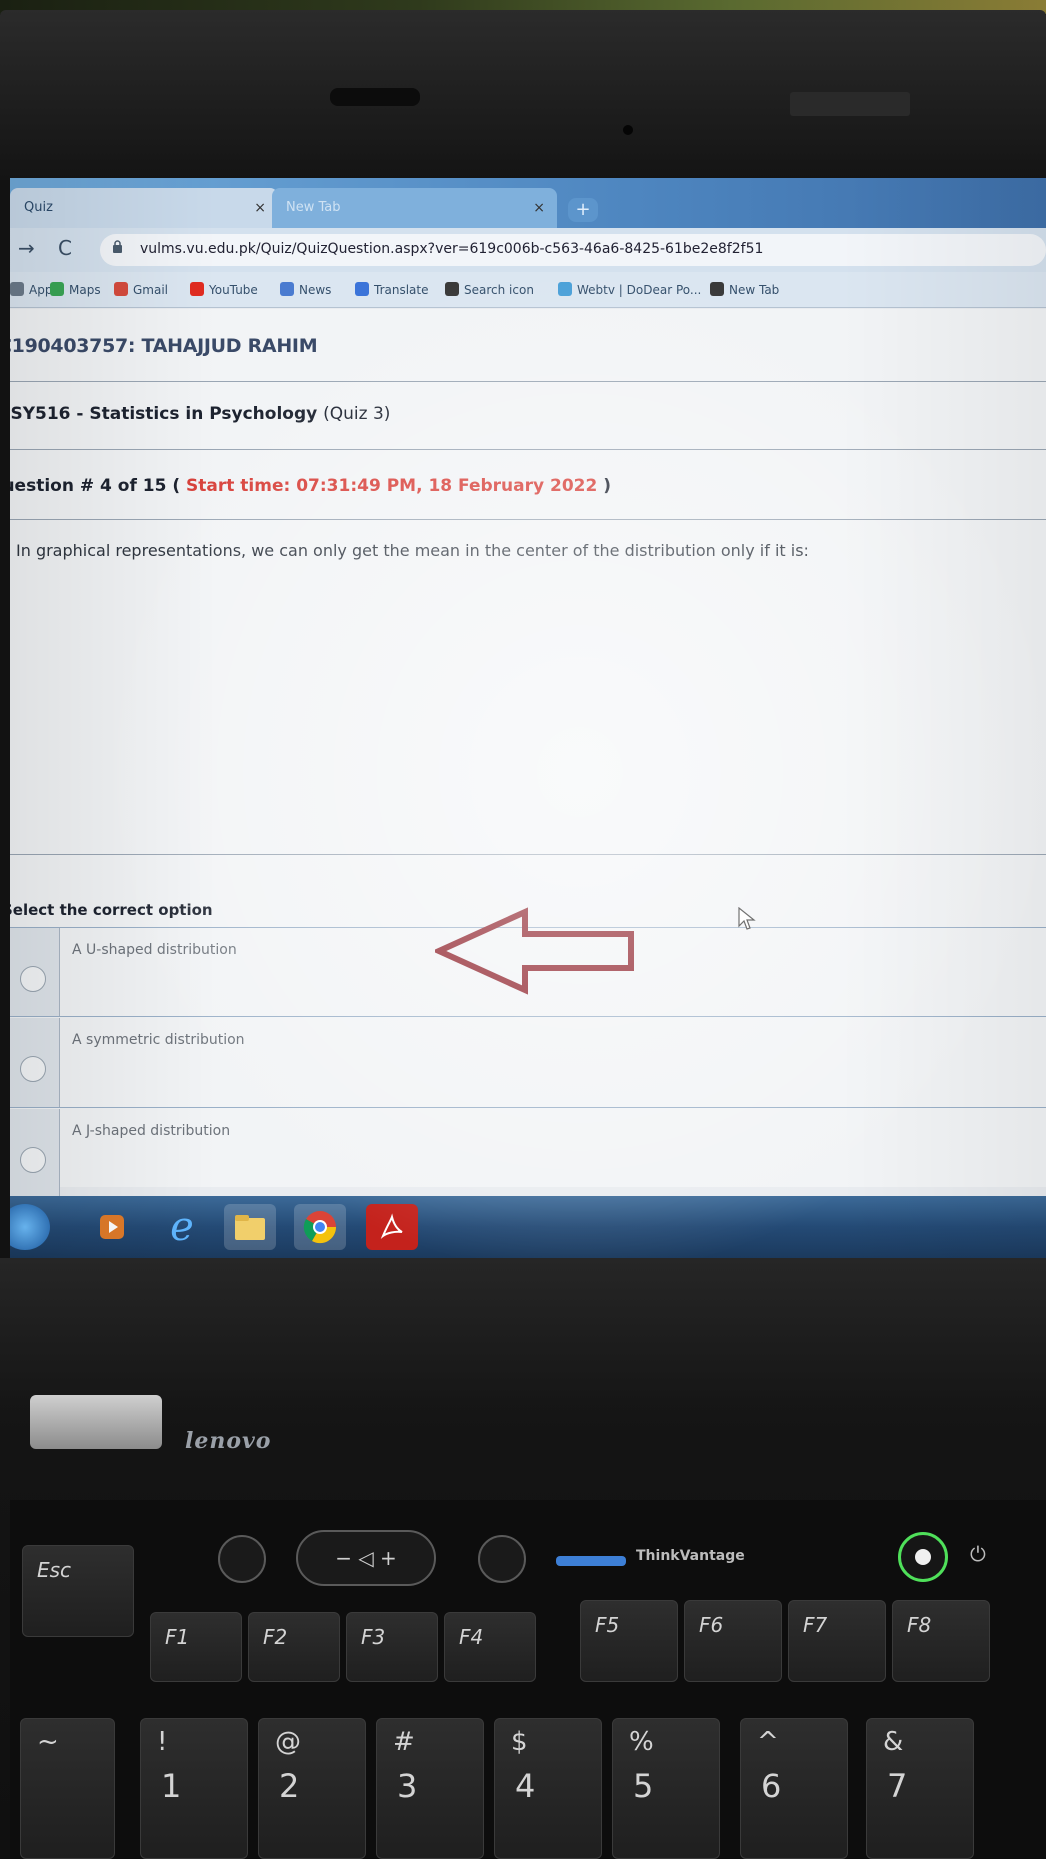 The width and height of the screenshot is (1046, 1859). I want to click on bookmark-search: Search icon, so click(489, 289).